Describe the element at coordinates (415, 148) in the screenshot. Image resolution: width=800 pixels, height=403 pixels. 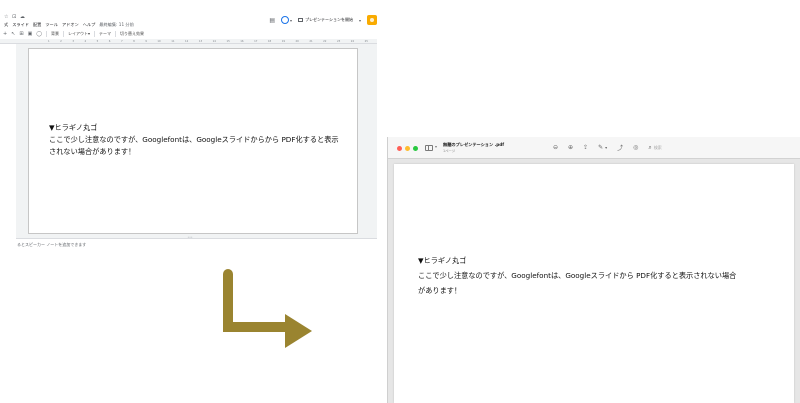
I see `zoom-window-icon` at that location.